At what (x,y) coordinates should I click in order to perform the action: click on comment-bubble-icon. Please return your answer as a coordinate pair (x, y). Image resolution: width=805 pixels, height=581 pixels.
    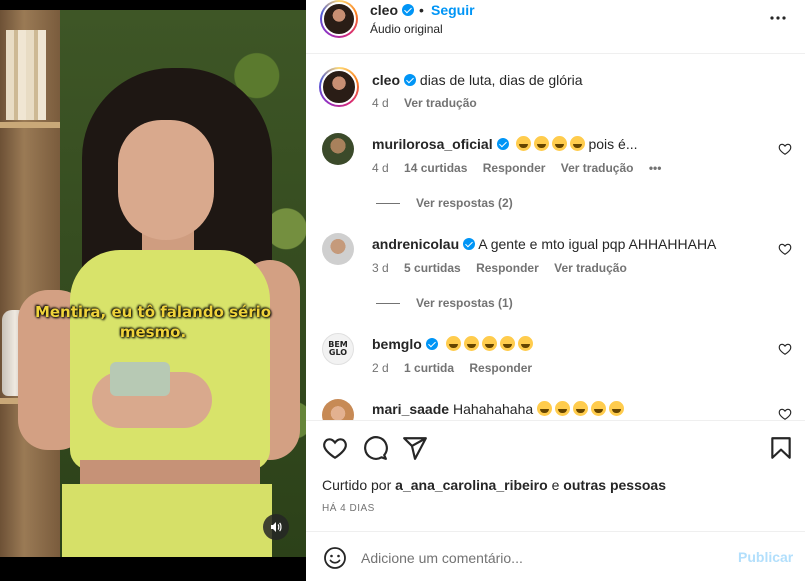
    Looking at the image, I should click on (375, 448).